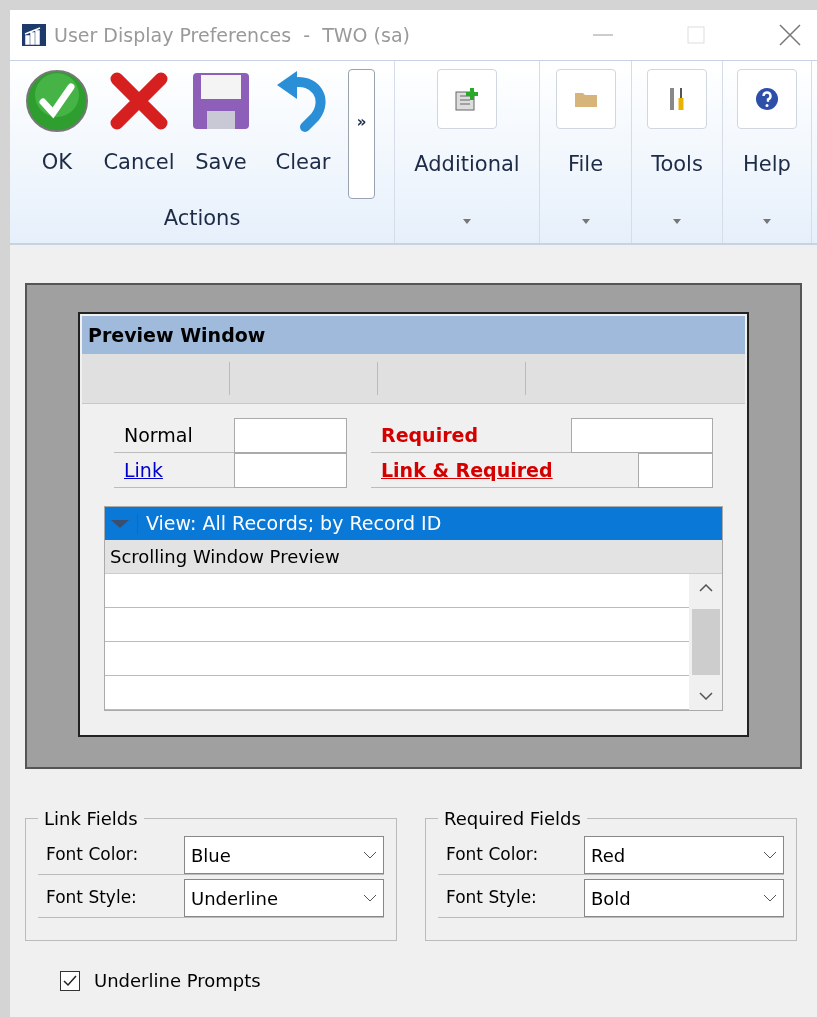  What do you see at coordinates (143, 470) in the screenshot?
I see `field-label: Link` at bounding box center [143, 470].